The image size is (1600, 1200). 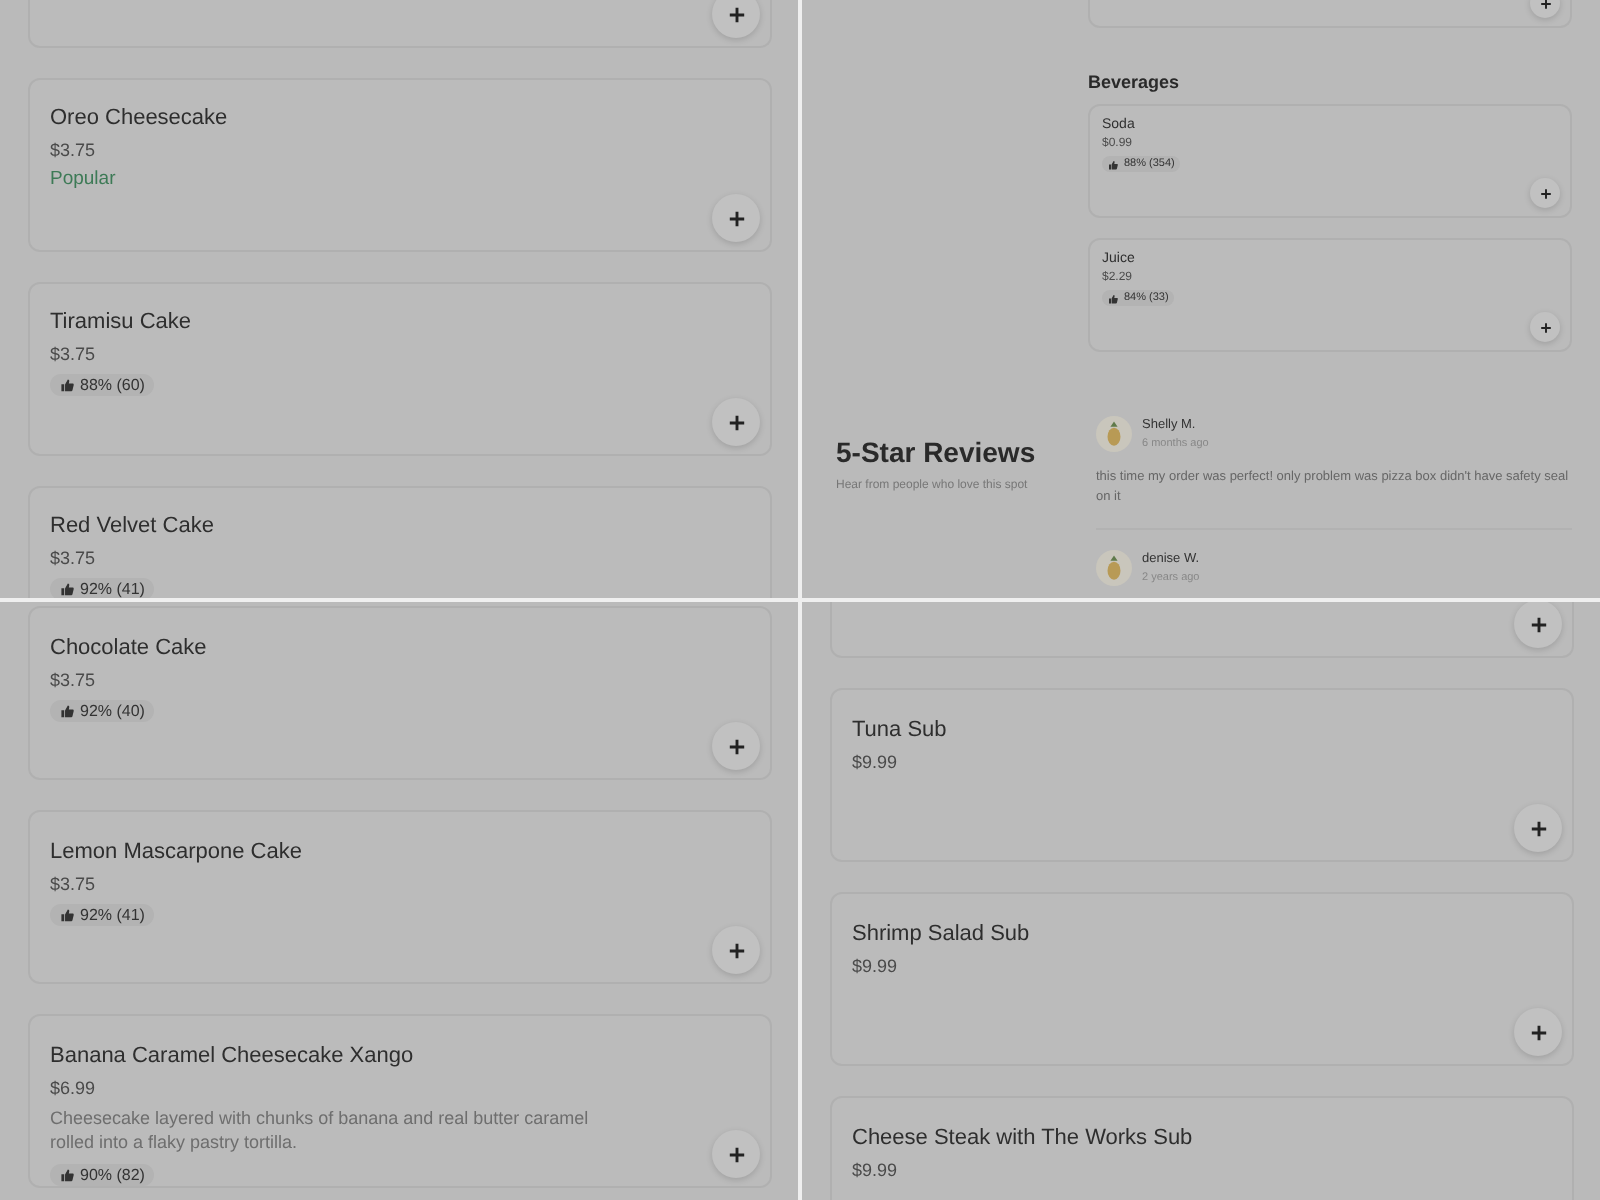 I want to click on item-name: Tiramisu Cake, so click(x=121, y=322).